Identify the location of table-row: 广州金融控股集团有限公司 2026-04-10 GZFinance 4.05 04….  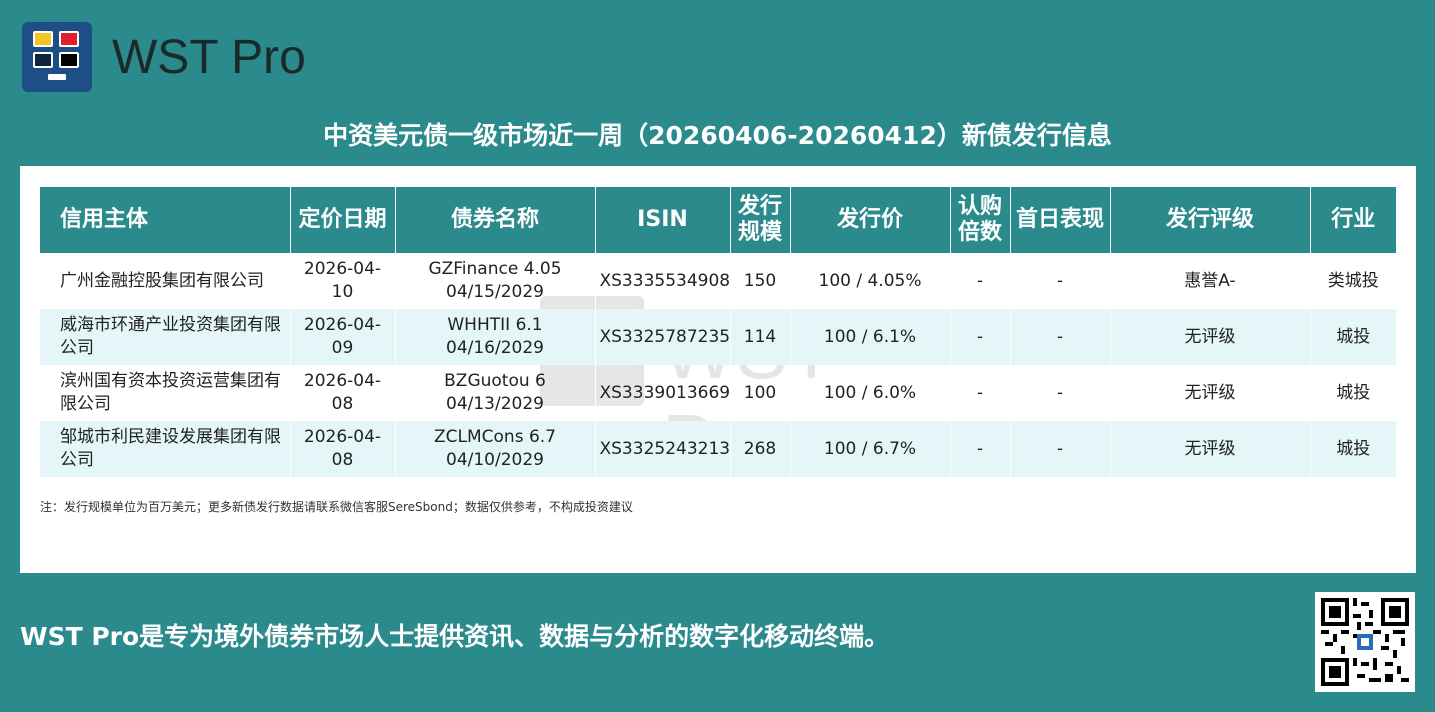
(718, 281).